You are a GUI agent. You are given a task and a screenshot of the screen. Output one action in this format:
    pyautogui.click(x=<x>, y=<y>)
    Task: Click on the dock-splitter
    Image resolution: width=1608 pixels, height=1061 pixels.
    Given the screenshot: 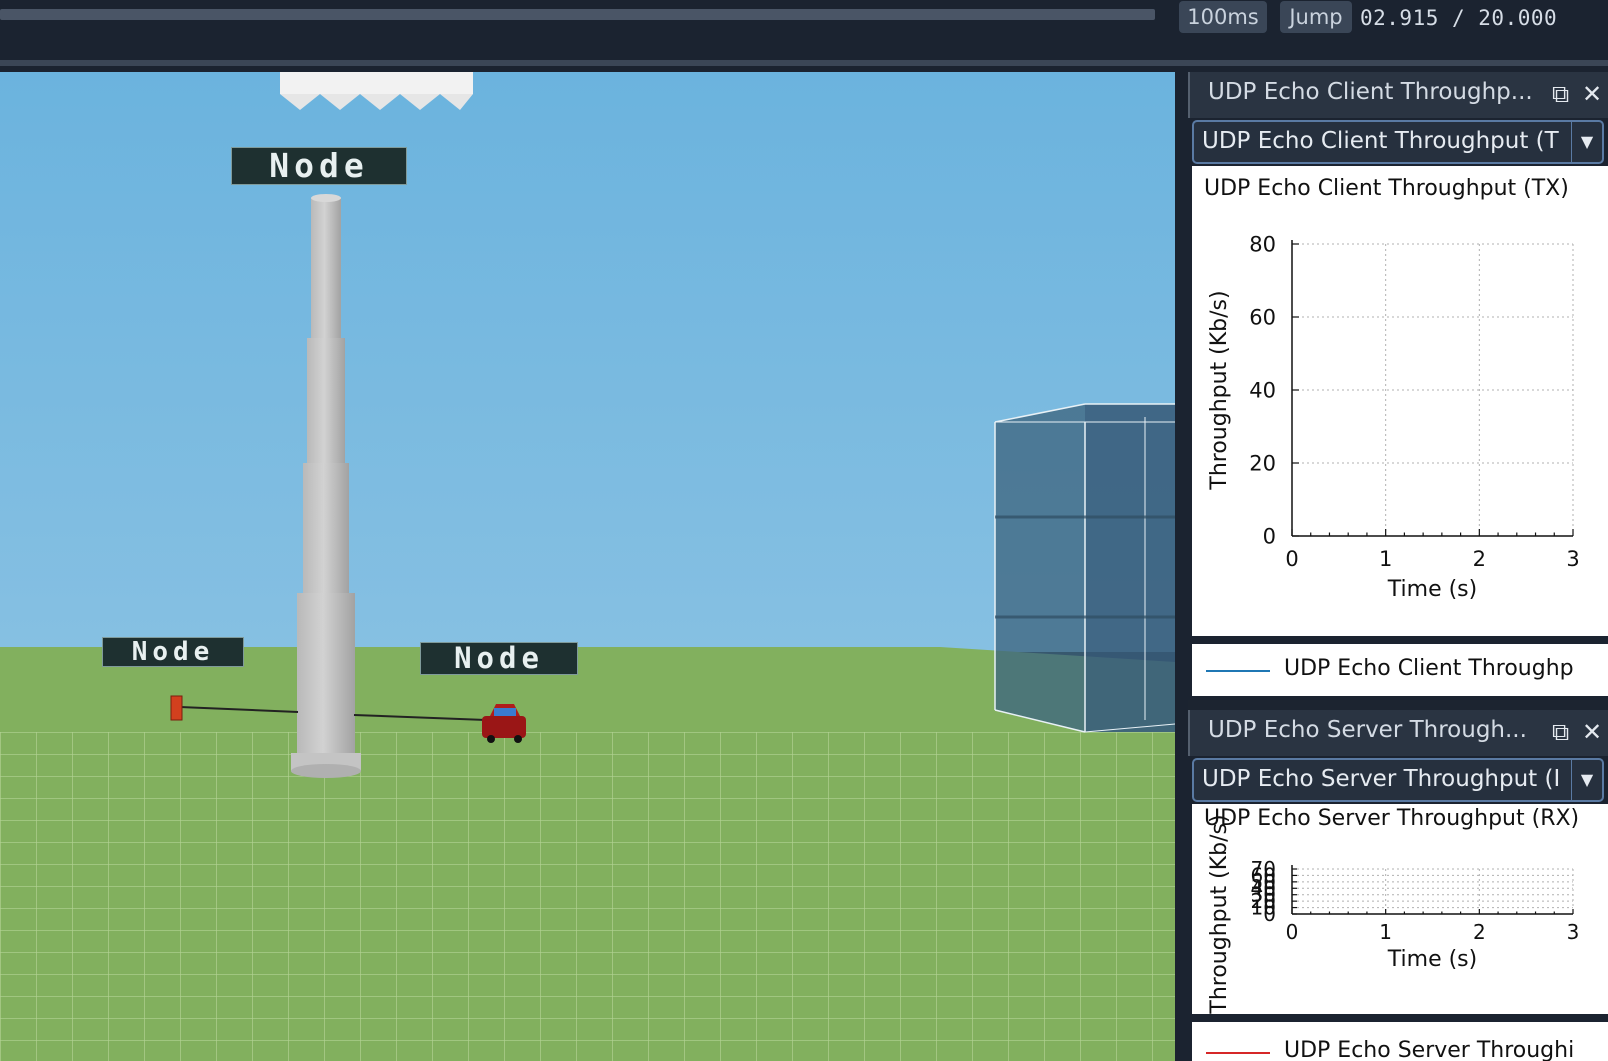 What is the action you would take?
    pyautogui.click(x=1181, y=566)
    